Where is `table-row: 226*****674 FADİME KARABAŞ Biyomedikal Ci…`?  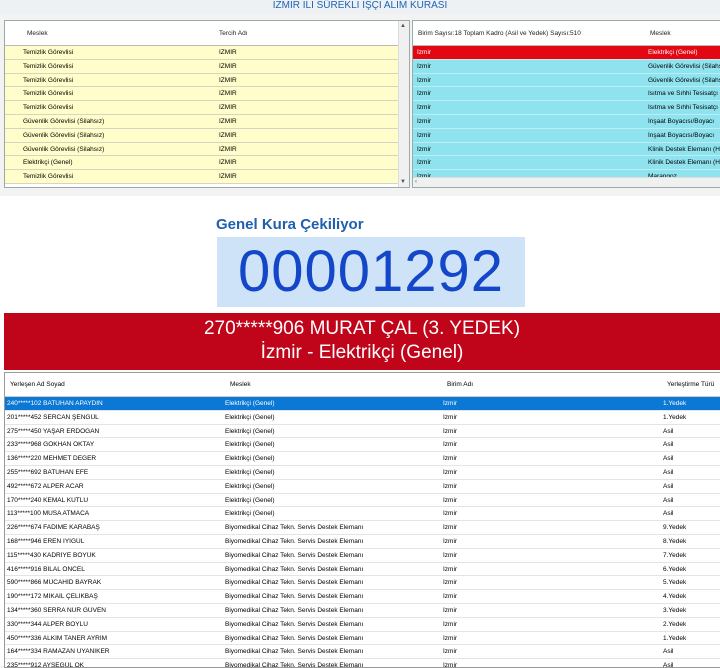
table-row: 226*****674 FADİME KARABAŞ Biyomedikal Ci… is located at coordinates (362, 528).